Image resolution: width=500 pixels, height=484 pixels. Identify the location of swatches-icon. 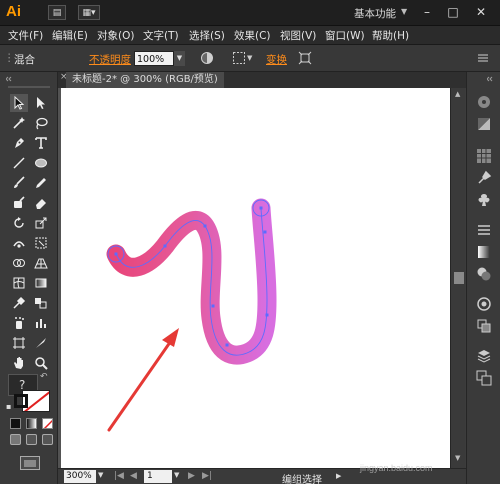
(484, 156).